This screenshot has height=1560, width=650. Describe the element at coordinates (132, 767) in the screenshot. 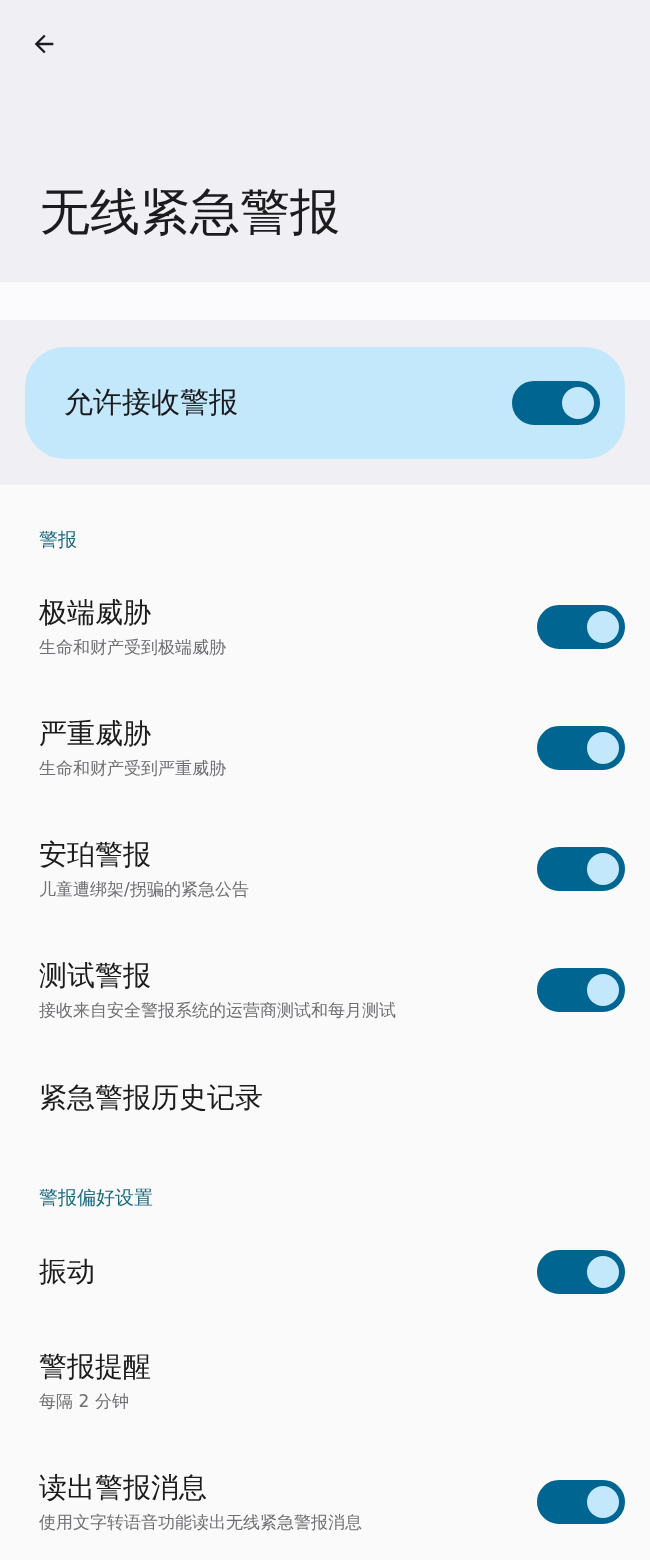

I see `setting-description: 生命和财产受到严重威胁` at that location.